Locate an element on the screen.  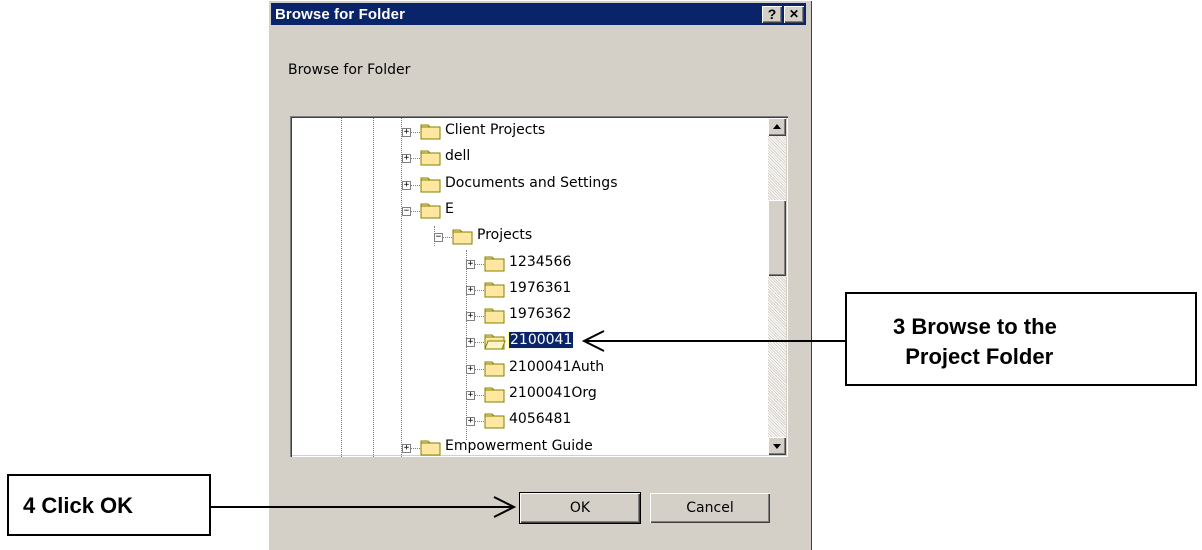
dialog-prompt: Browse for Folder is located at coordinates (349, 70).